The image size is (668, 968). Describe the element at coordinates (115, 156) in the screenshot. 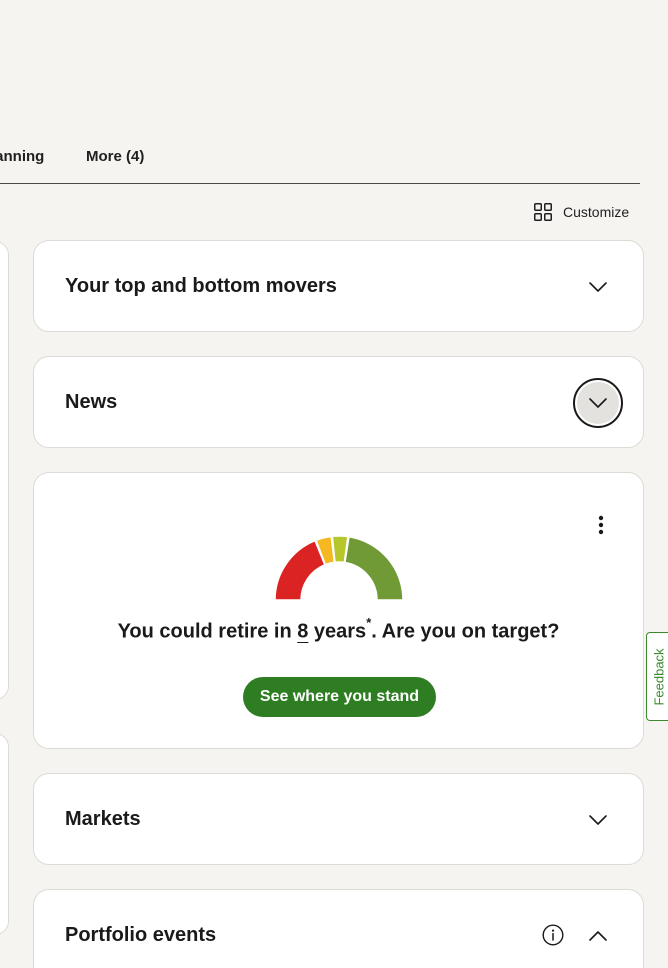

I see `tab-more: More (4)` at that location.